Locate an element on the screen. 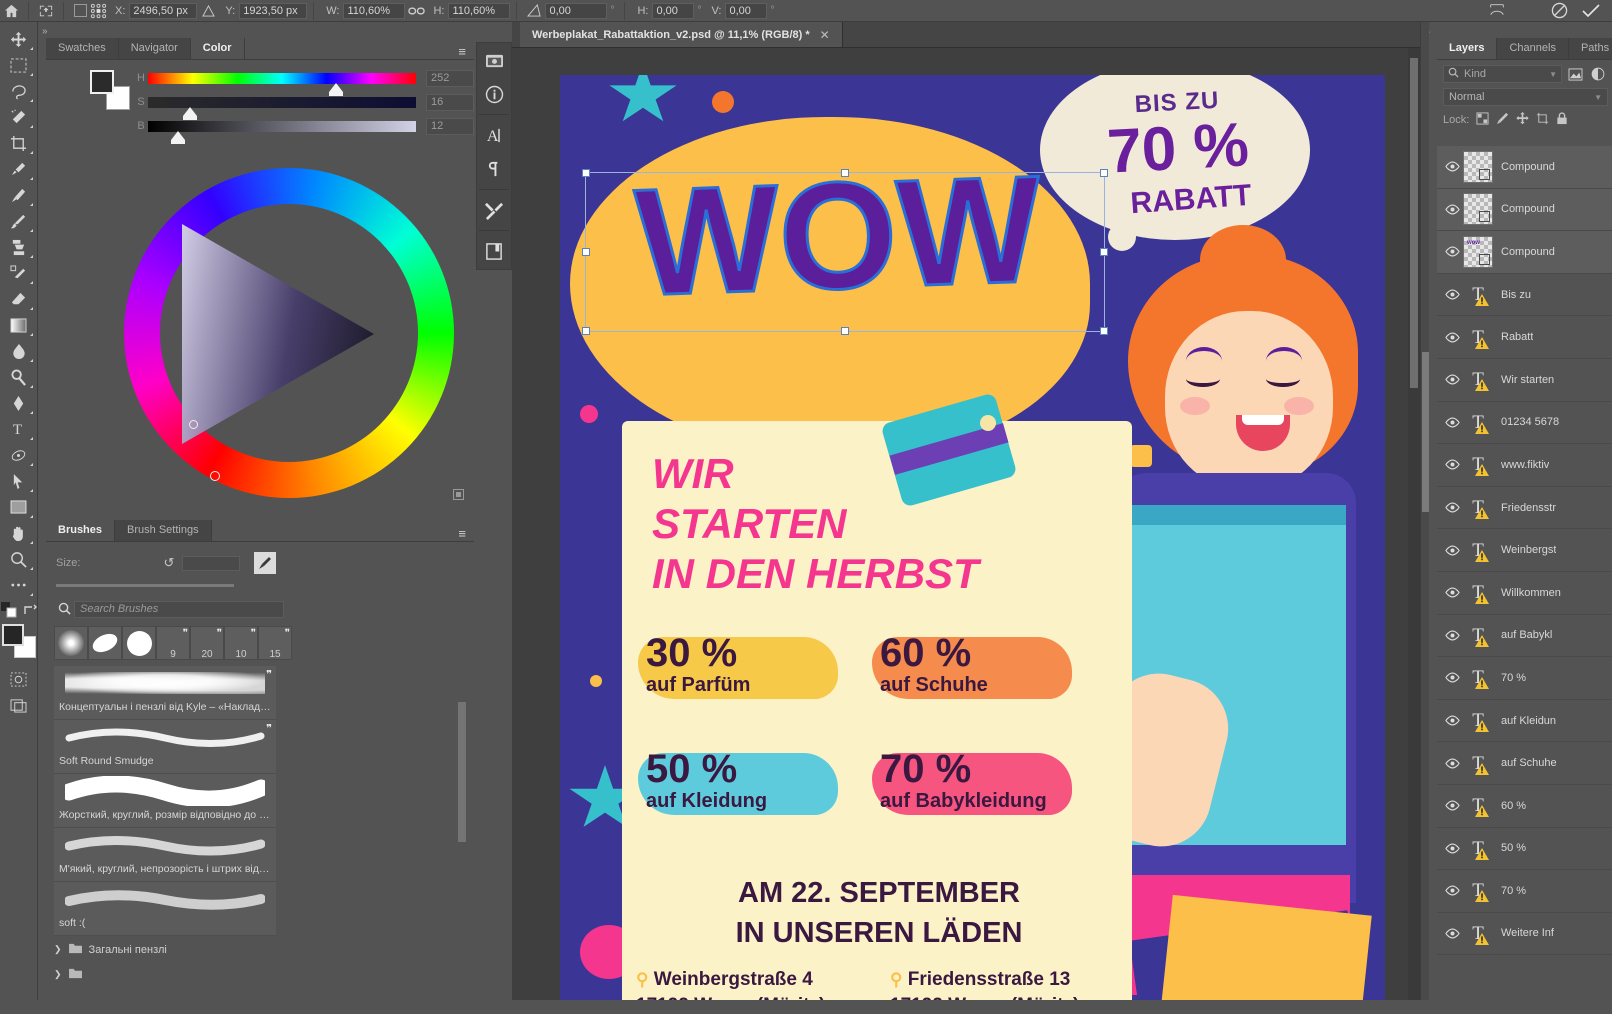  brush-size-input is located at coordinates (211, 563).